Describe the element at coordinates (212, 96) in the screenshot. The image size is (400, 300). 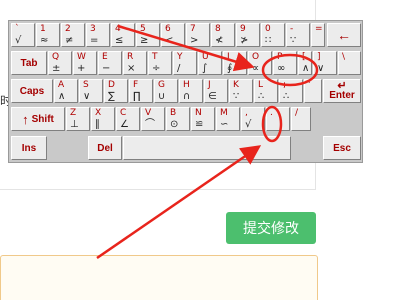
I see `key-symbol: ∈` at that location.